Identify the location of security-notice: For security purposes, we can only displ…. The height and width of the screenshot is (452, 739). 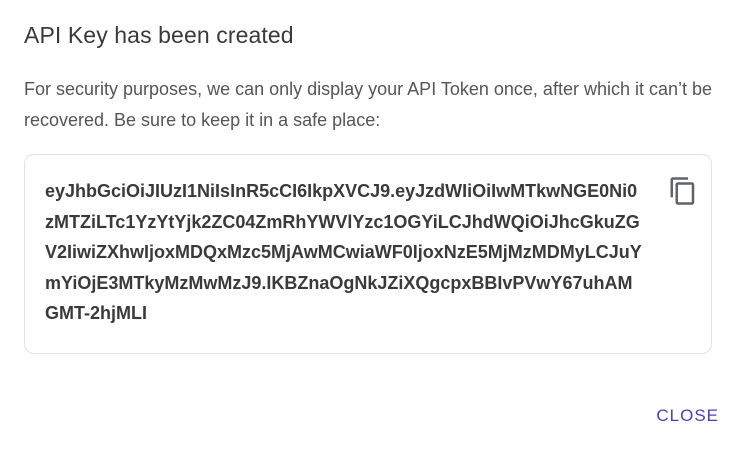
(368, 104).